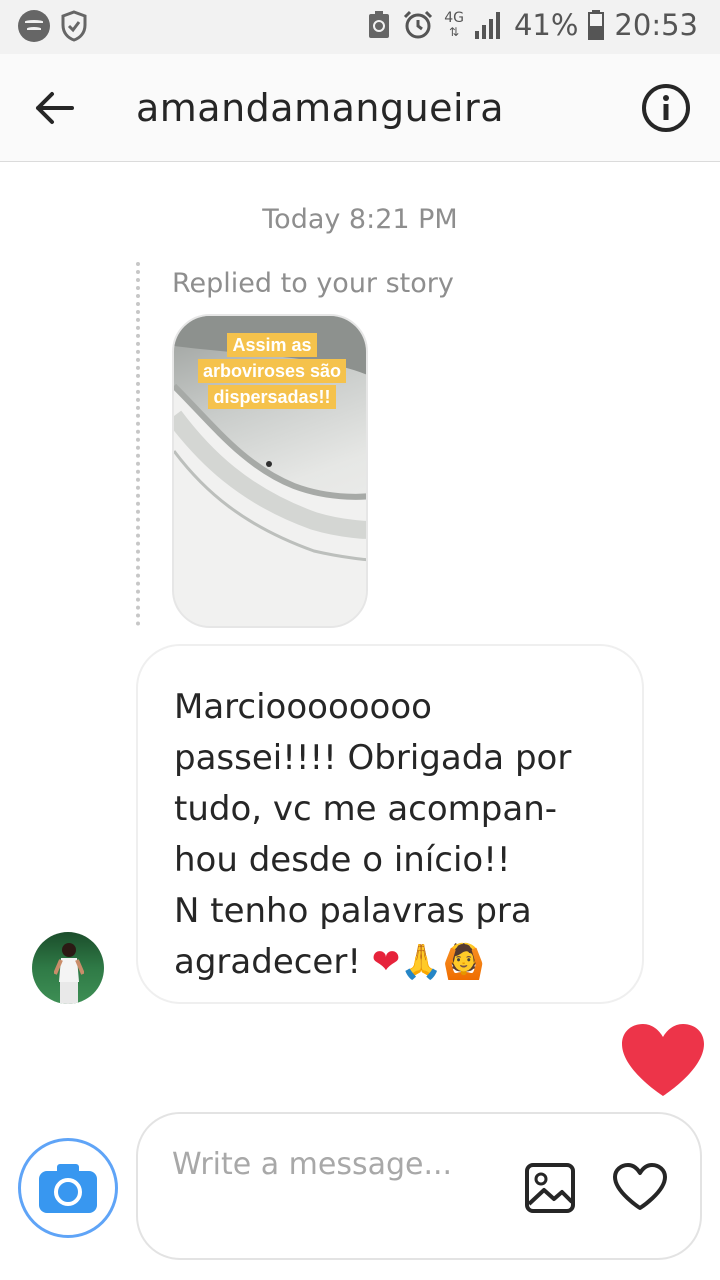 This screenshot has height=1280, width=720. I want to click on story-caption-text: Assim as arboviroses são dispersadas!!, so click(272, 371).